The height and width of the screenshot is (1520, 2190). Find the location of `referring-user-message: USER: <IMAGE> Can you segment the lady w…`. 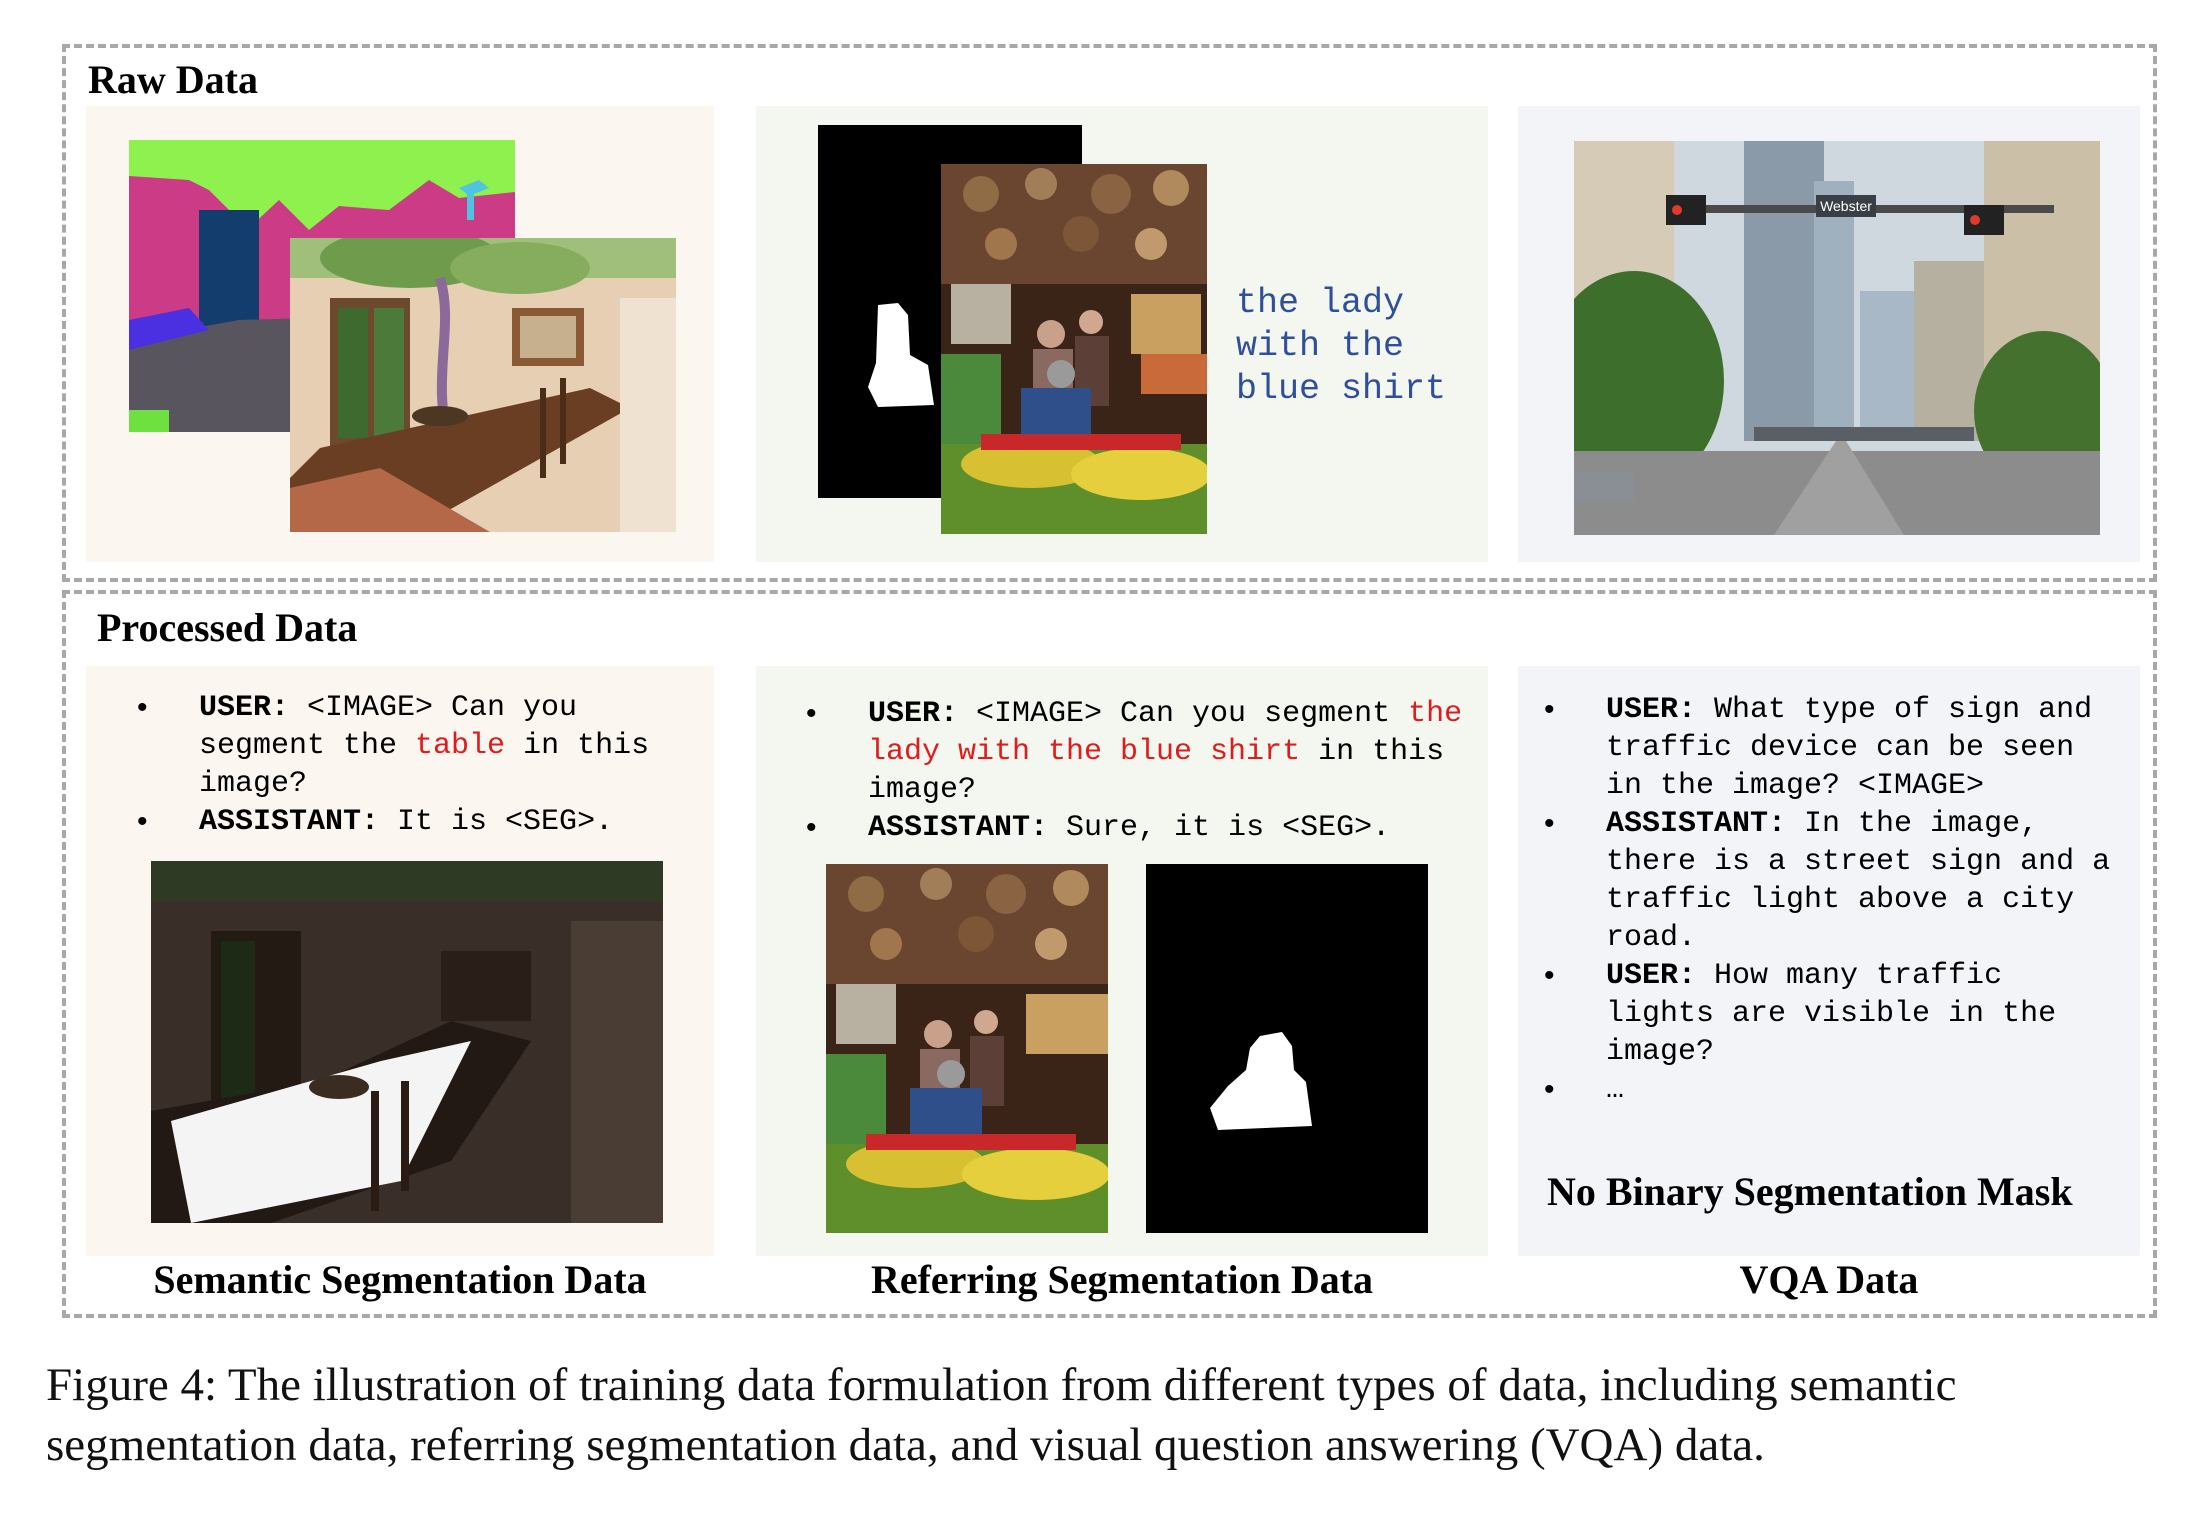

referring-user-message: USER: <IMAGE> Can you segment the lady w… is located at coordinates (1136, 752).